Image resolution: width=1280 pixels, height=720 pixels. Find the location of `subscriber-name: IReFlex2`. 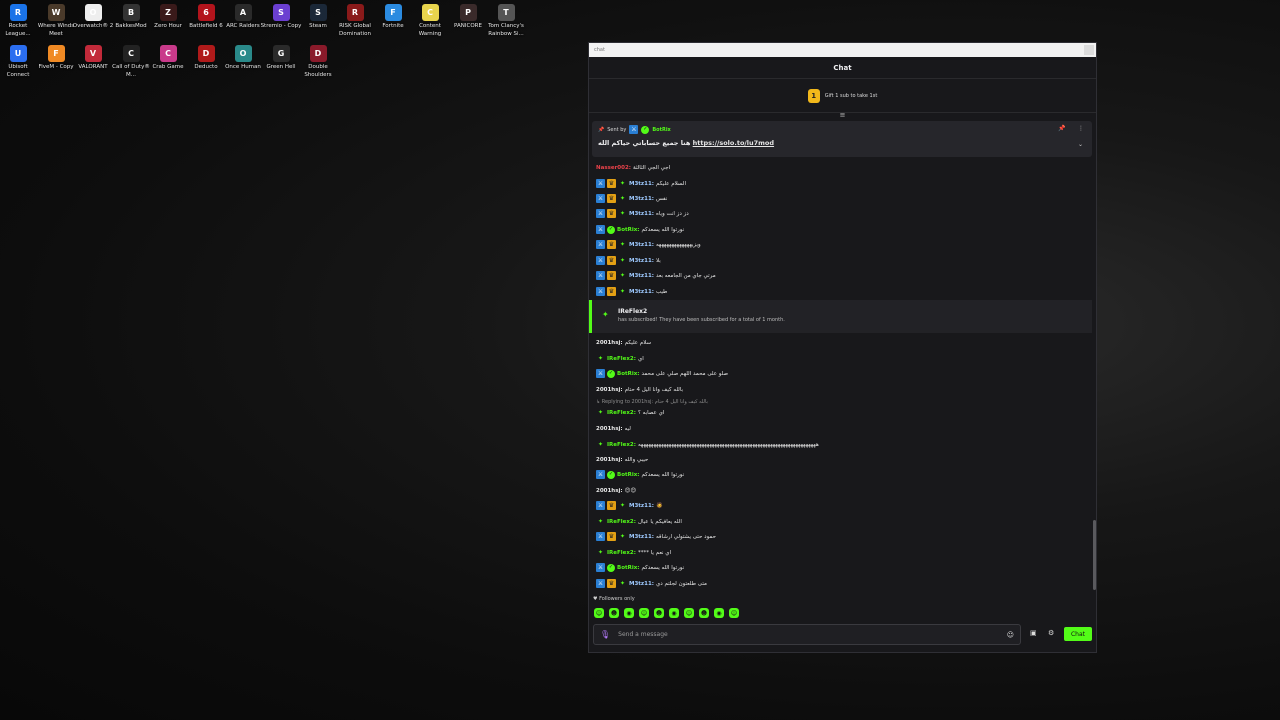

subscriber-name: IReFlex2 is located at coordinates (850, 311).